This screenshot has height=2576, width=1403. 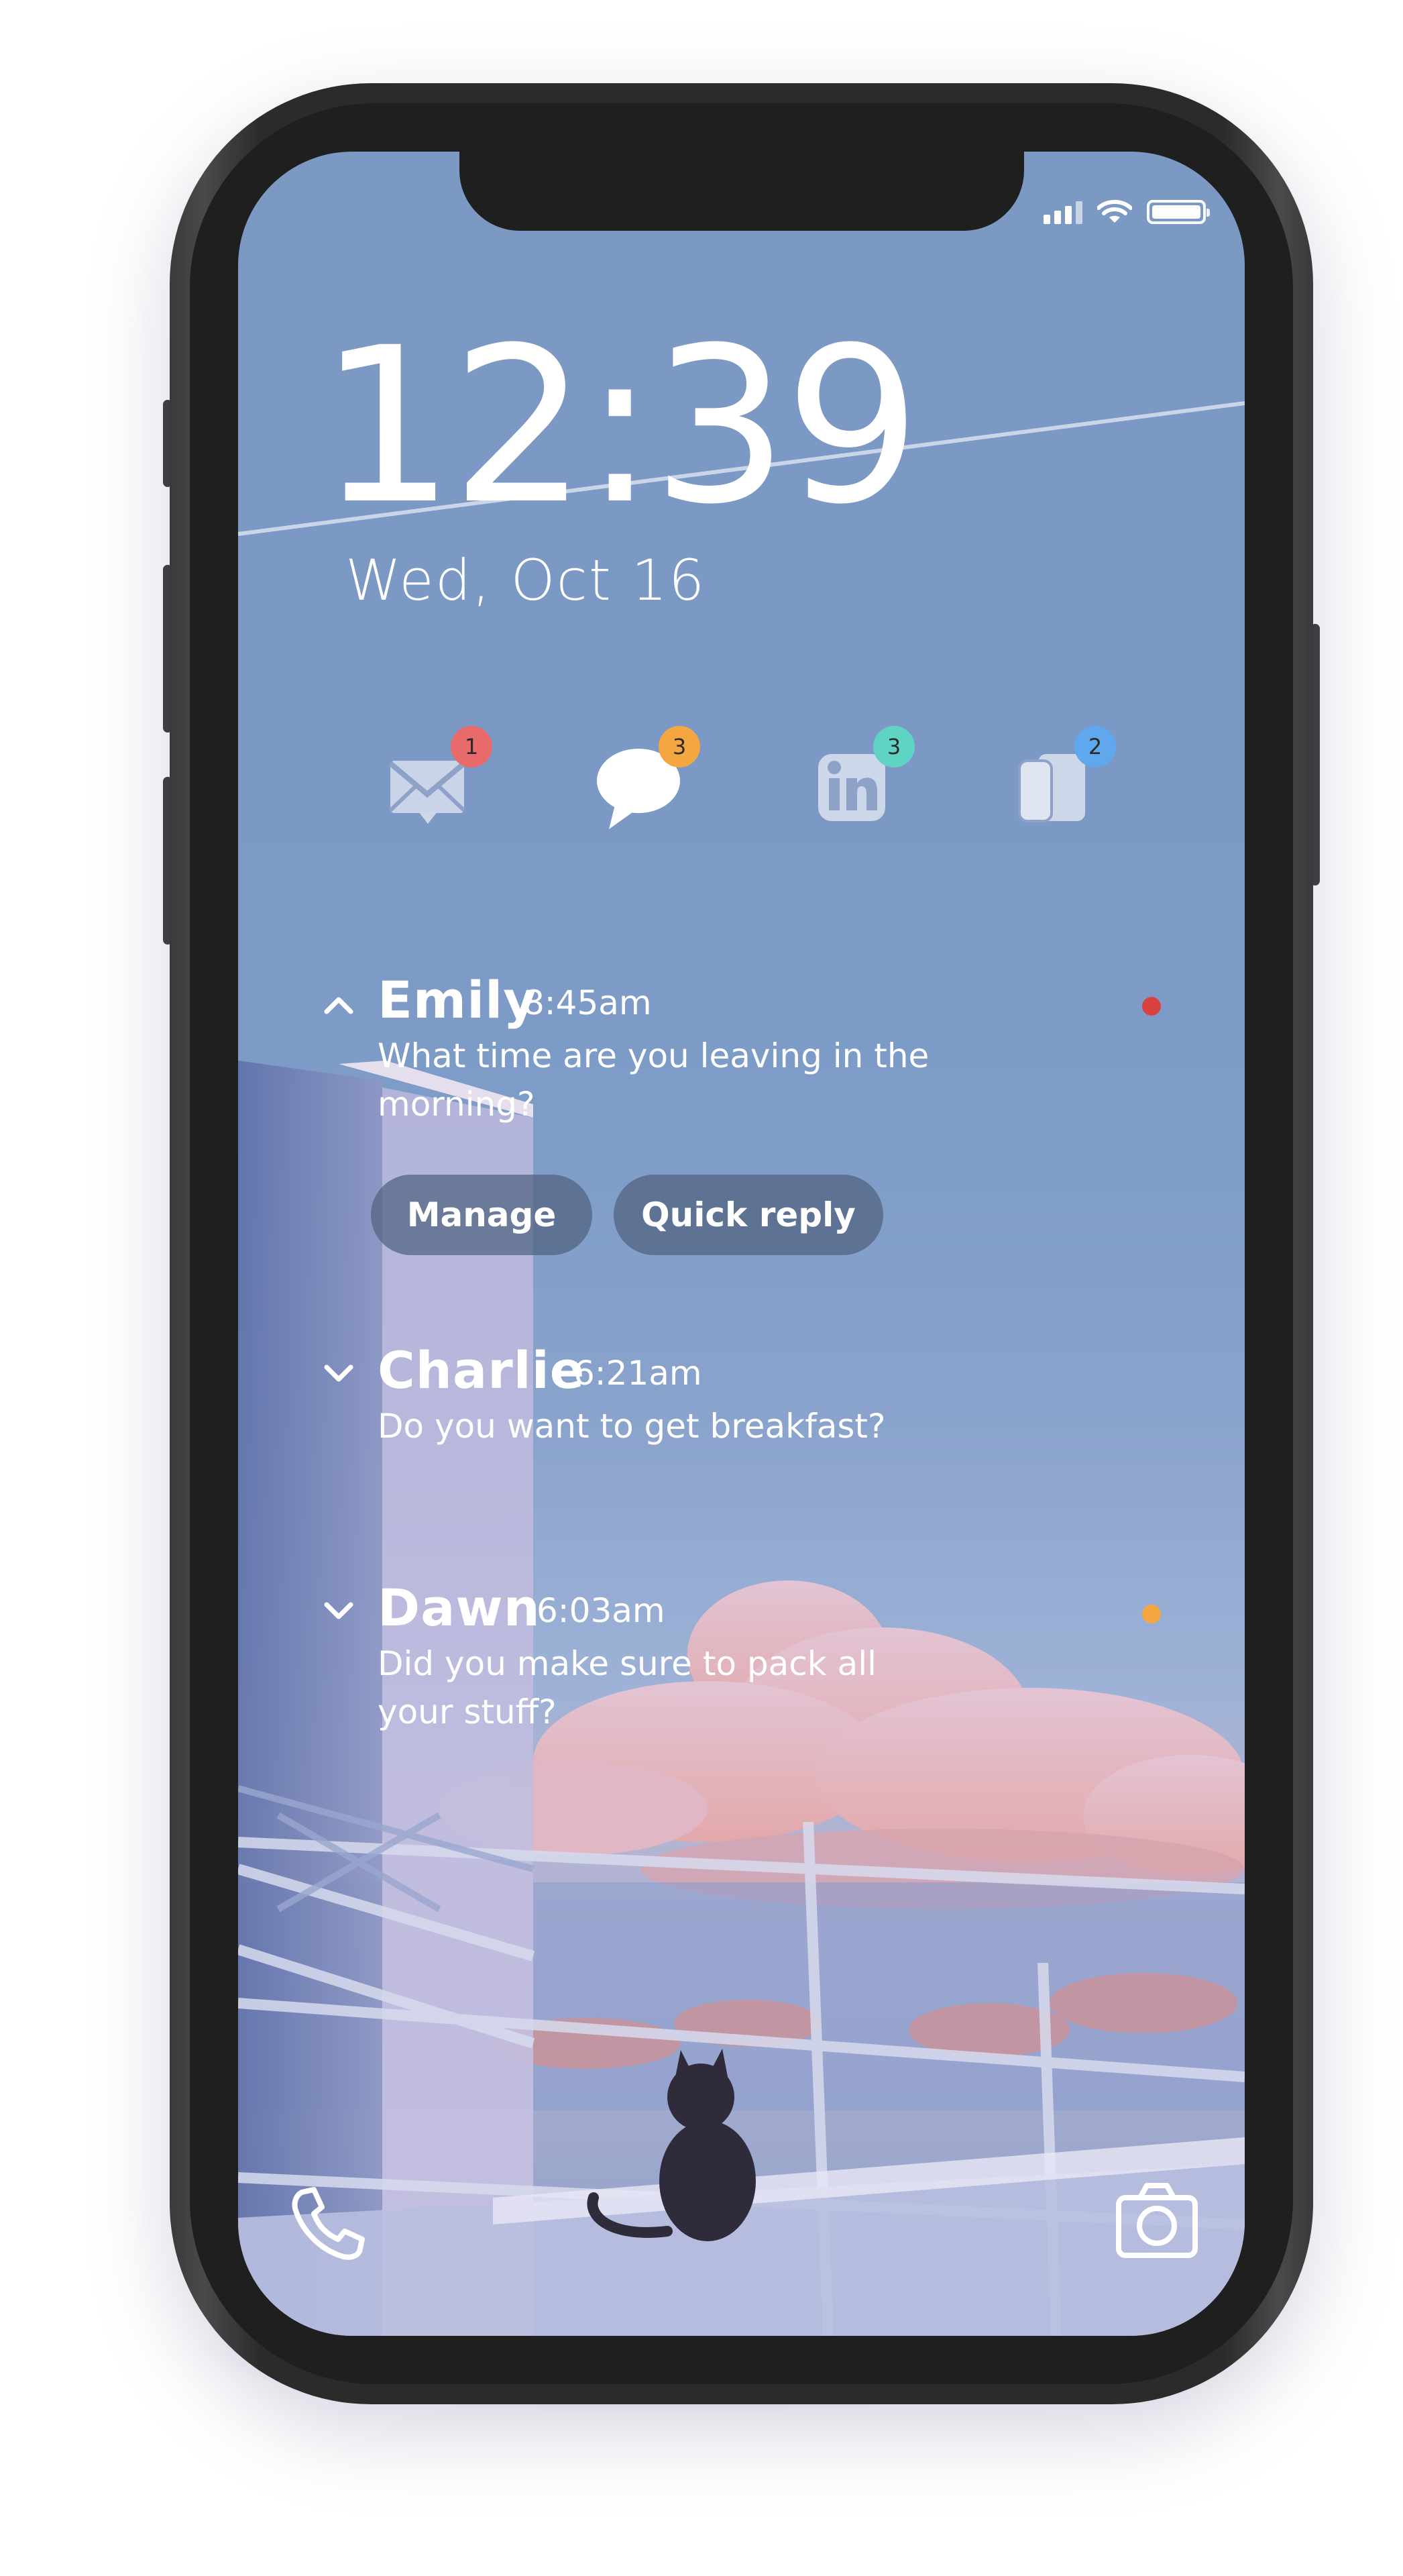 What do you see at coordinates (620, 426) in the screenshot?
I see `lock-screen-time: 12:39` at bounding box center [620, 426].